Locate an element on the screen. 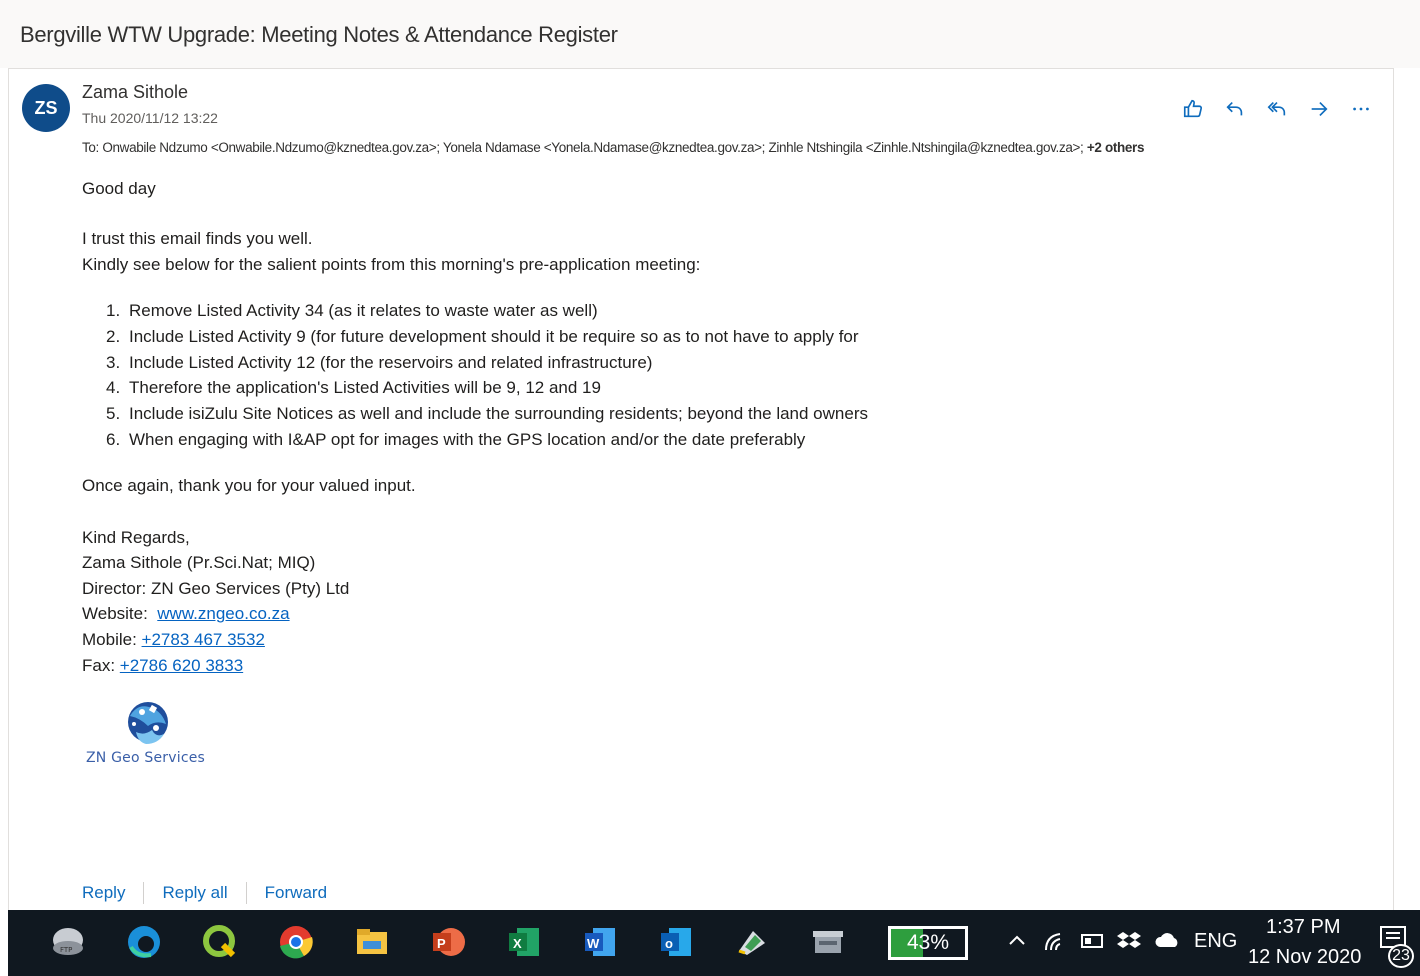 The image size is (1420, 976). message-actions is located at coordinates (1277, 109).